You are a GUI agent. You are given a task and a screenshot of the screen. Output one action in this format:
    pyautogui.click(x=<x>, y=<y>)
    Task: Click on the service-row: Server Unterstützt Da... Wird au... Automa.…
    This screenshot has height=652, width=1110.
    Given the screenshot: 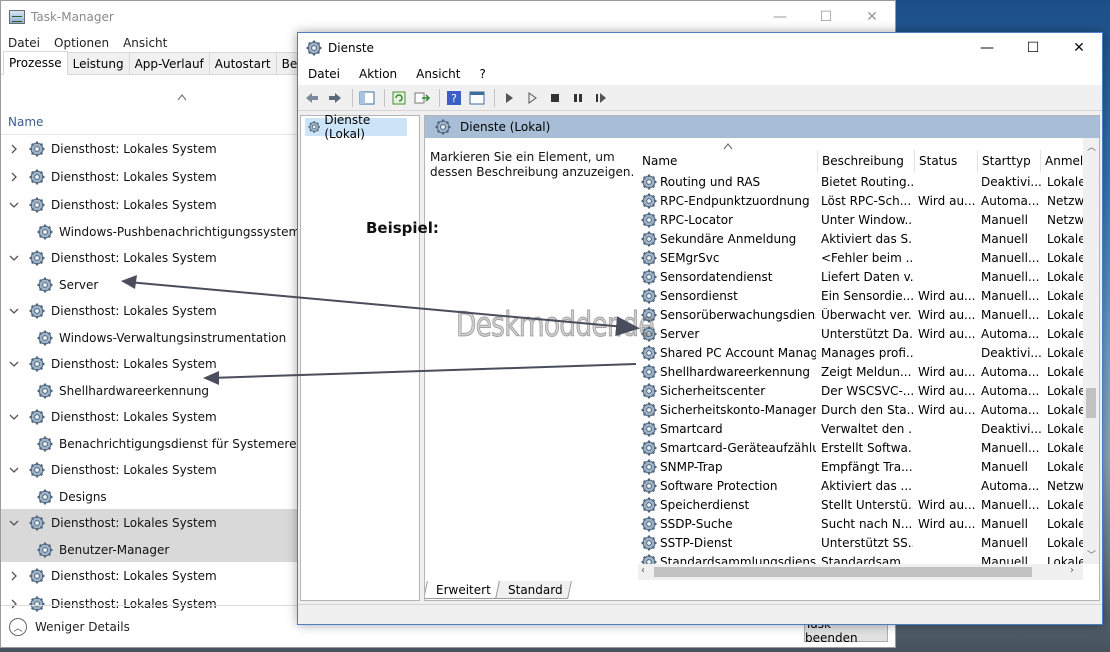 What is the action you would take?
    pyautogui.click(x=868, y=334)
    